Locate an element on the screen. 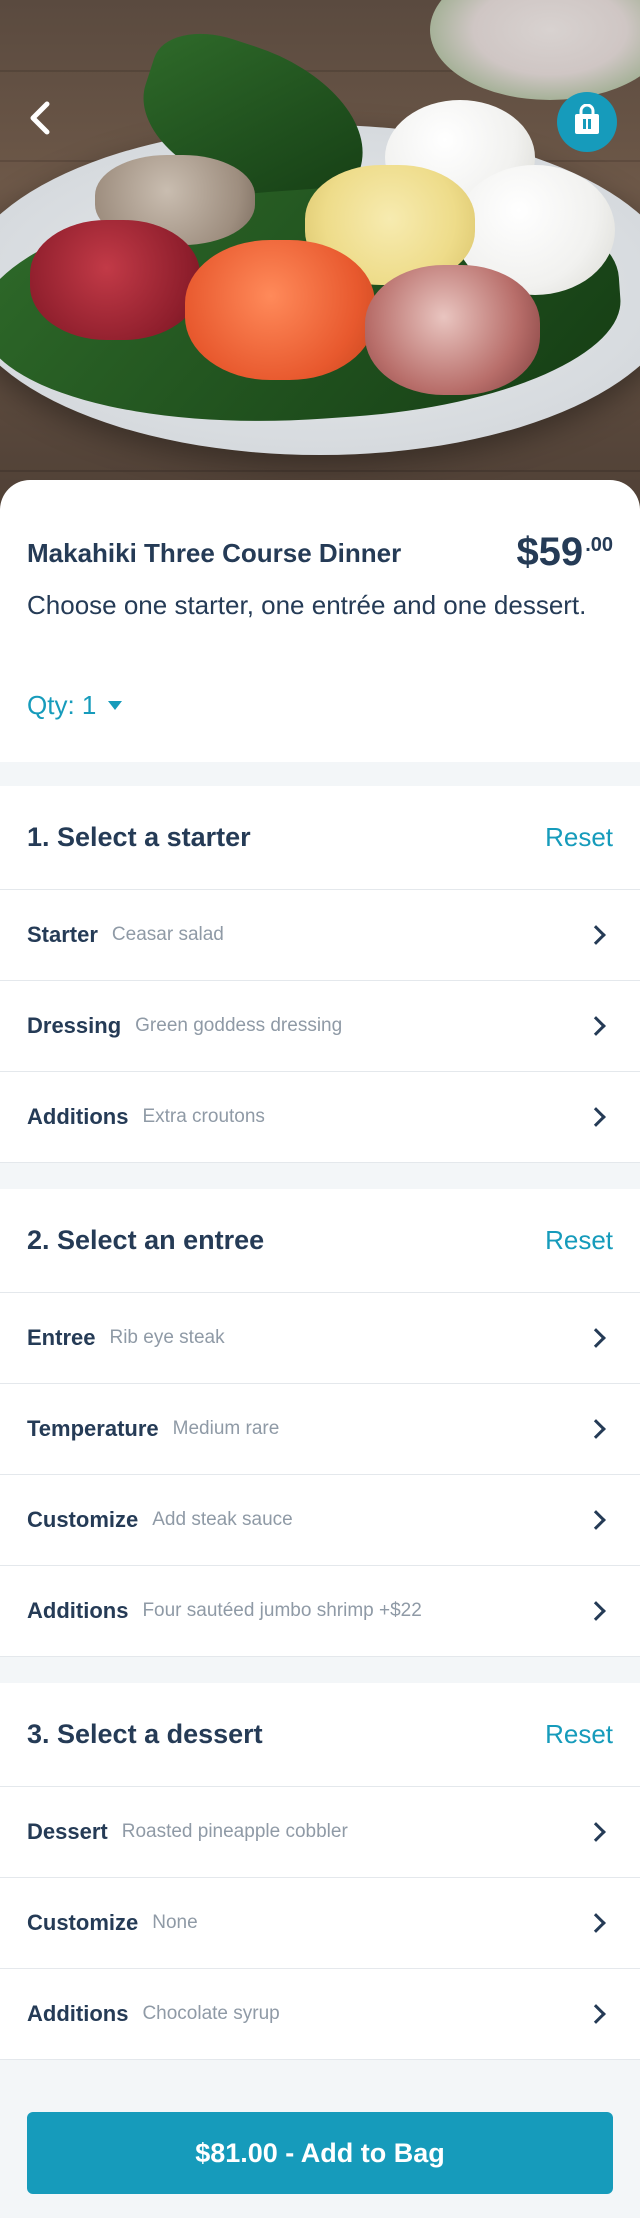 This screenshot has width=640, height=2218. section-title: 3. Select a dessert is located at coordinates (145, 1734).